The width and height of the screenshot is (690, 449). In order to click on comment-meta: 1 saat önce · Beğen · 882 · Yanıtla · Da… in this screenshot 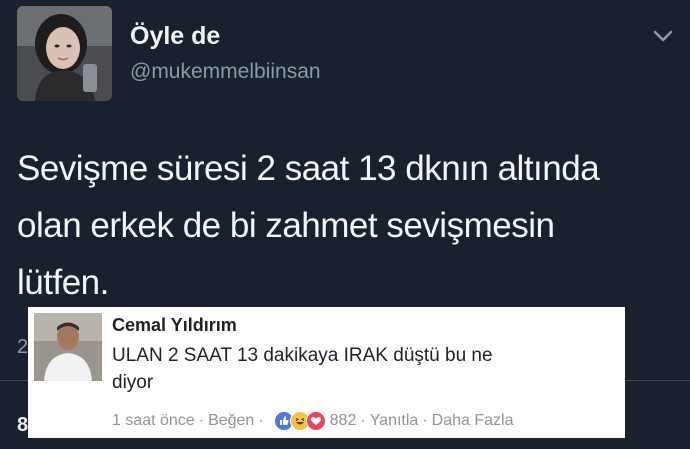, I will do `click(312, 421)`.